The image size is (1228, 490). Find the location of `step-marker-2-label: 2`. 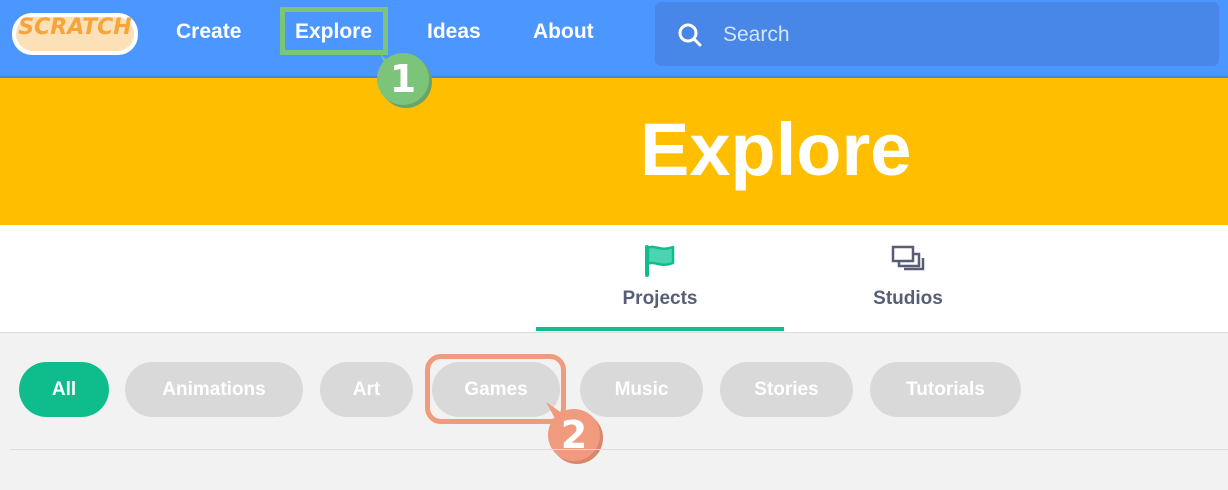

step-marker-2-label: 2 is located at coordinates (574, 435).